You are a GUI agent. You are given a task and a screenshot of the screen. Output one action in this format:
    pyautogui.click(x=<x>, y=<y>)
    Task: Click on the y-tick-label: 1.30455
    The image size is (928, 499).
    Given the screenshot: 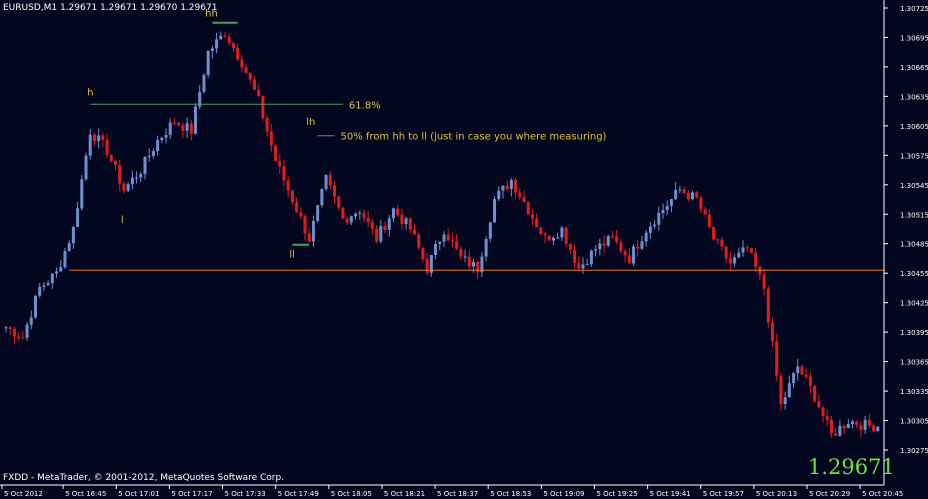 What is the action you would take?
    pyautogui.click(x=914, y=274)
    